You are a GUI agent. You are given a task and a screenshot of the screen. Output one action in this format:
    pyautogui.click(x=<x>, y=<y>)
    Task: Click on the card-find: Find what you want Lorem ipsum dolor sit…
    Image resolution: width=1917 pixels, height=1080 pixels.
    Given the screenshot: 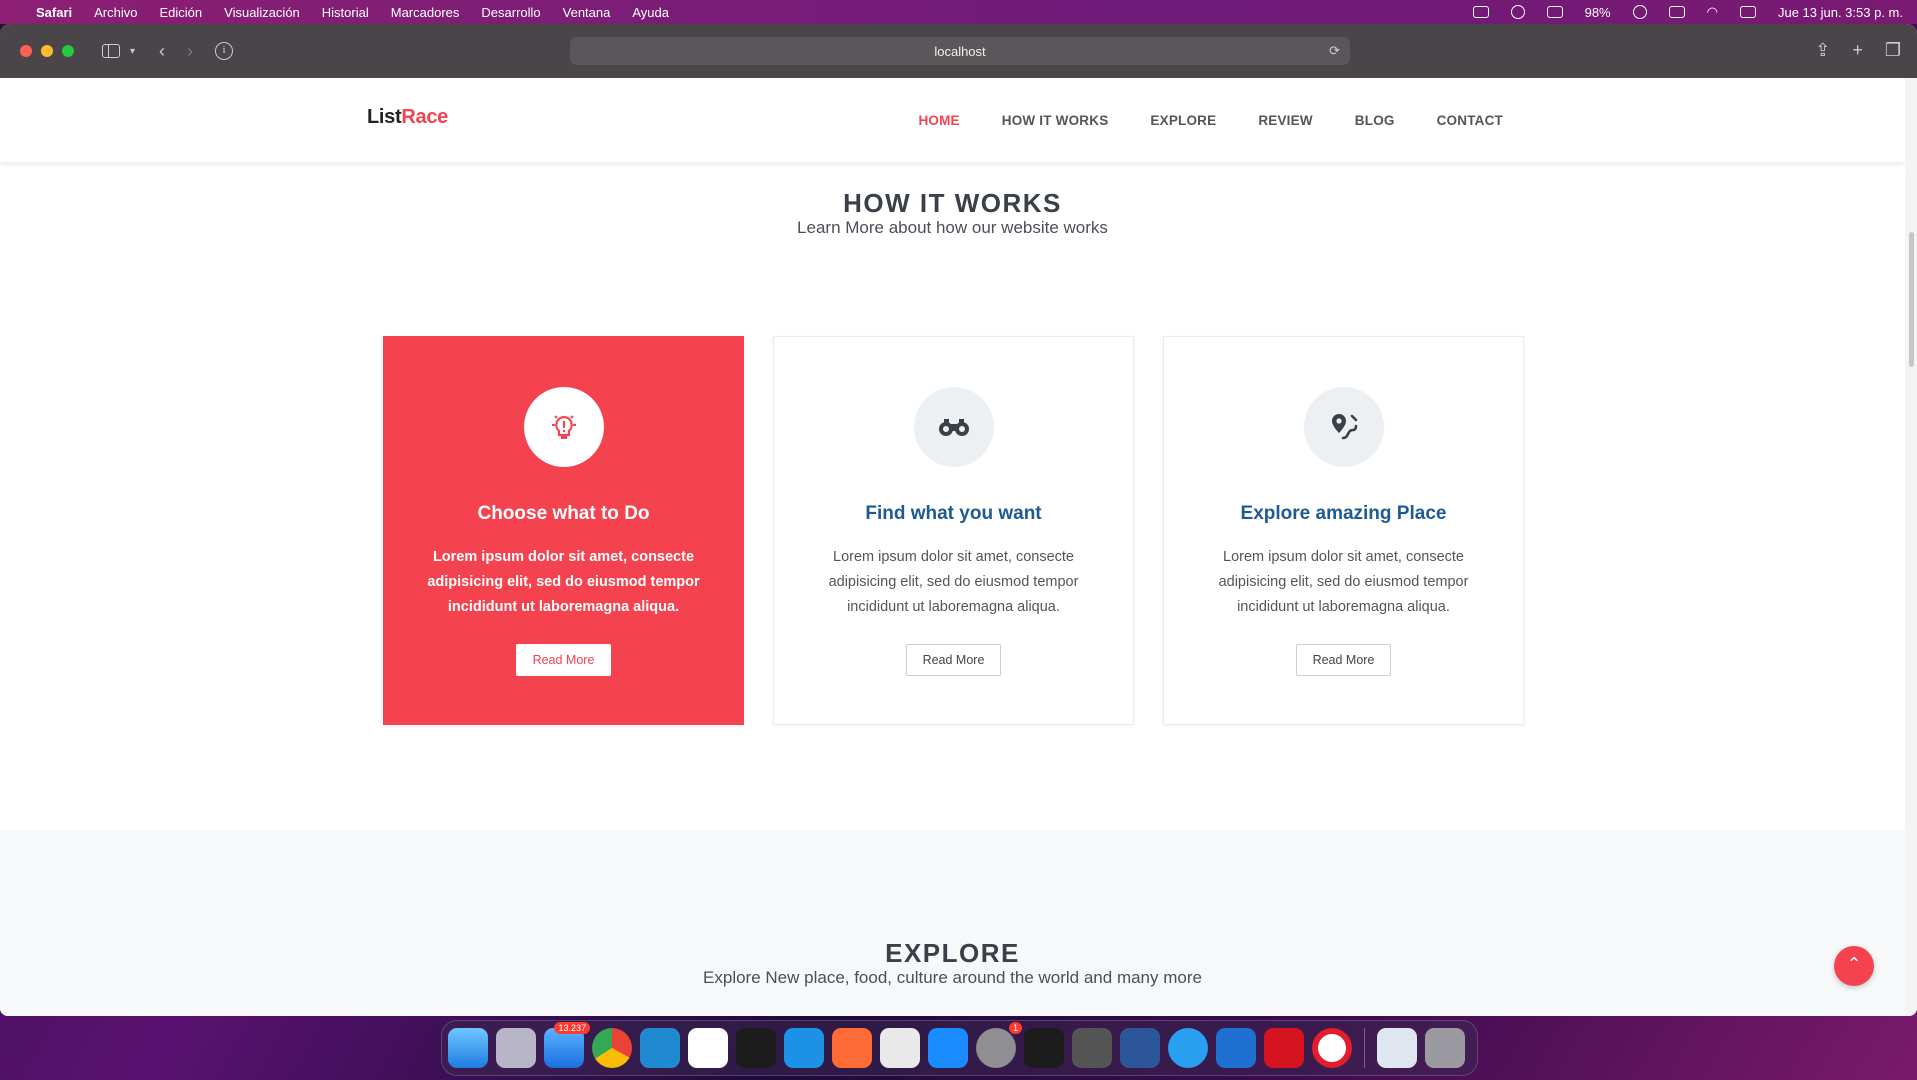 What is the action you would take?
    pyautogui.click(x=953, y=530)
    